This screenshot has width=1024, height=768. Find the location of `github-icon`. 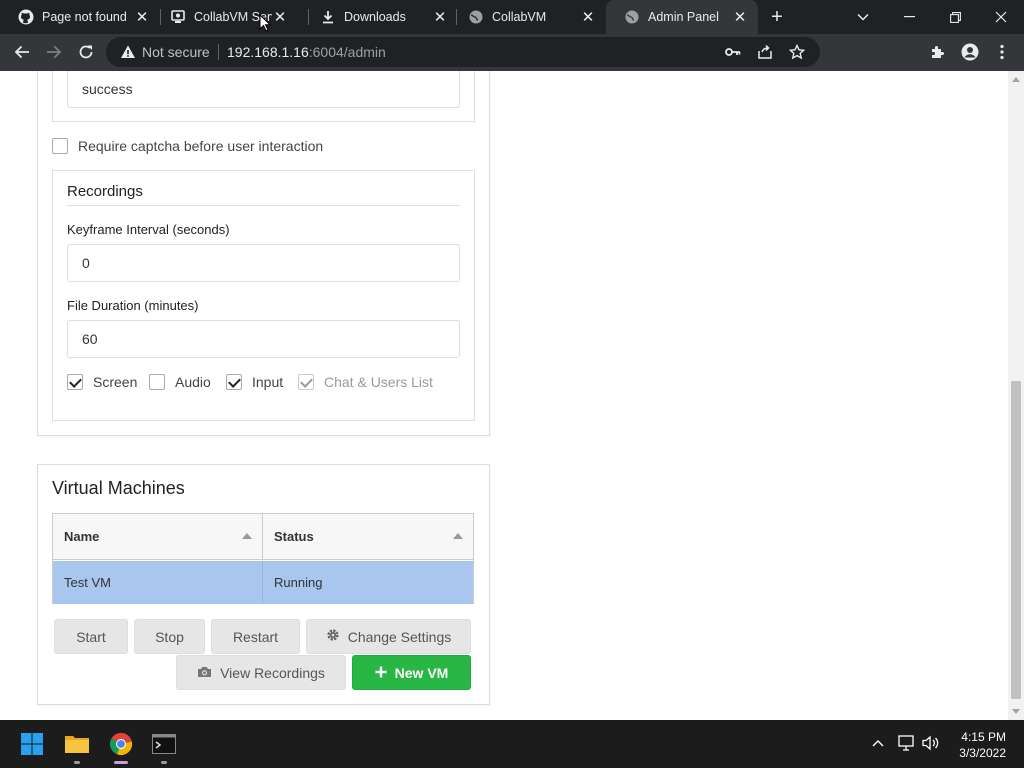

github-icon is located at coordinates (26, 17).